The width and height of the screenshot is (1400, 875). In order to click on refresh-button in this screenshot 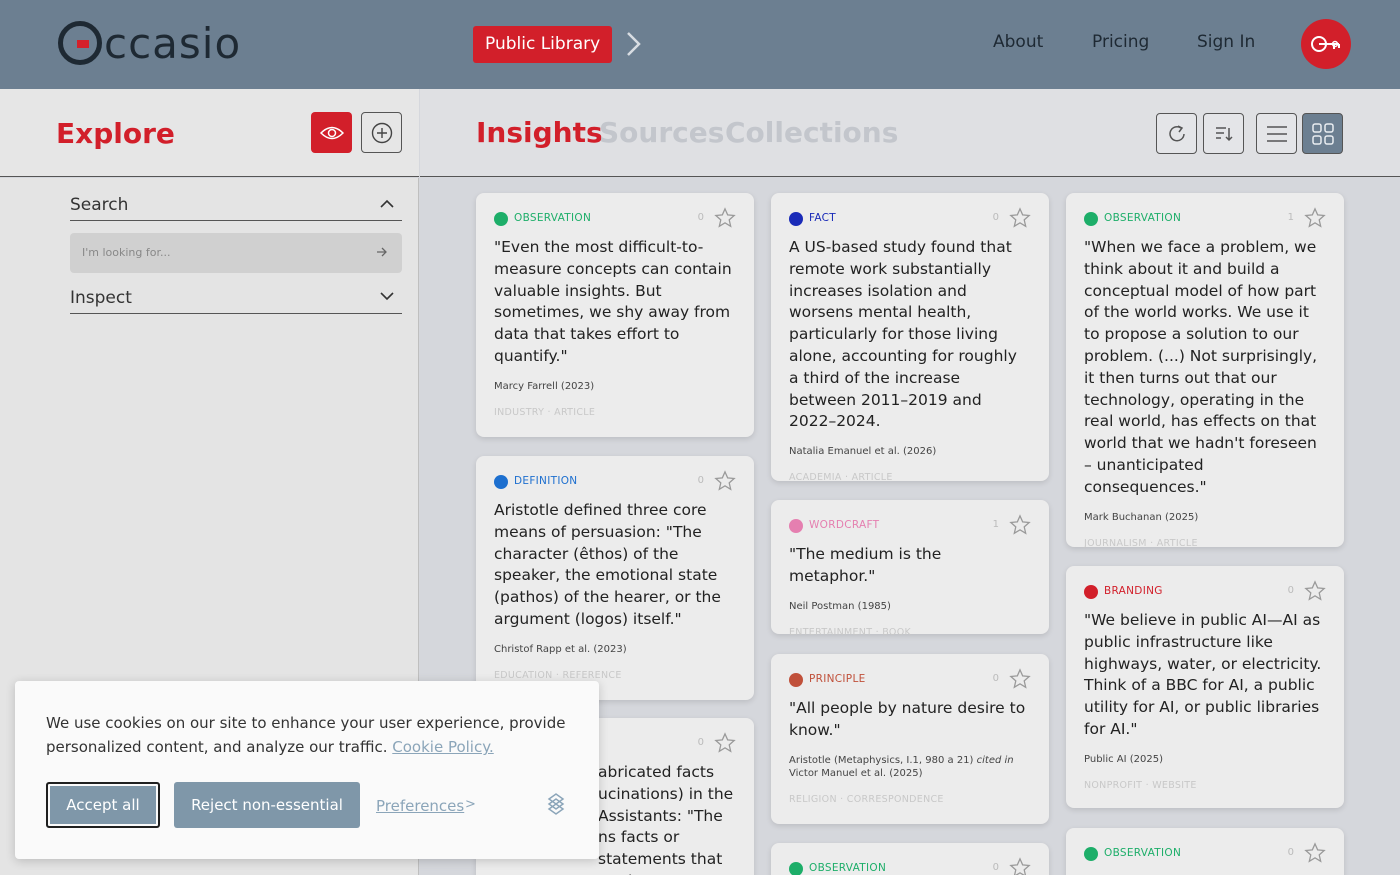, I will do `click(1176, 133)`.